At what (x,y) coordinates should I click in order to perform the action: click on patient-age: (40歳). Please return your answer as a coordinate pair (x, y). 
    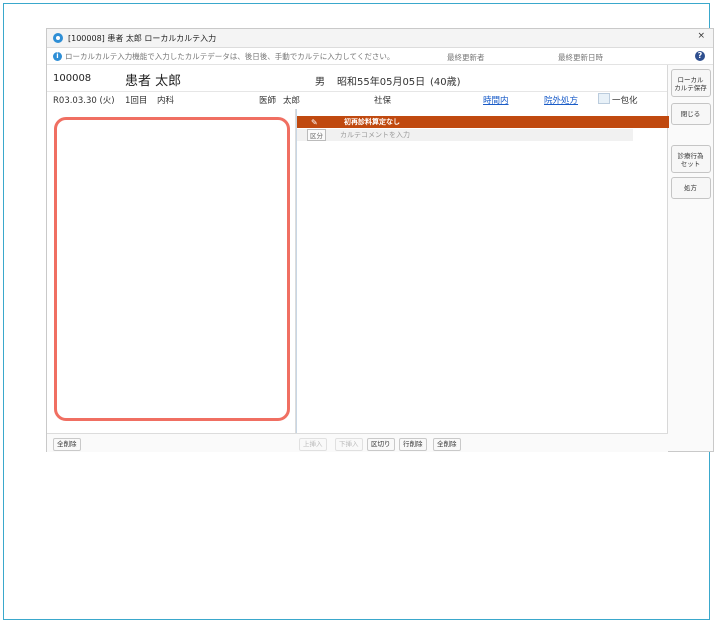
    Looking at the image, I should click on (445, 82).